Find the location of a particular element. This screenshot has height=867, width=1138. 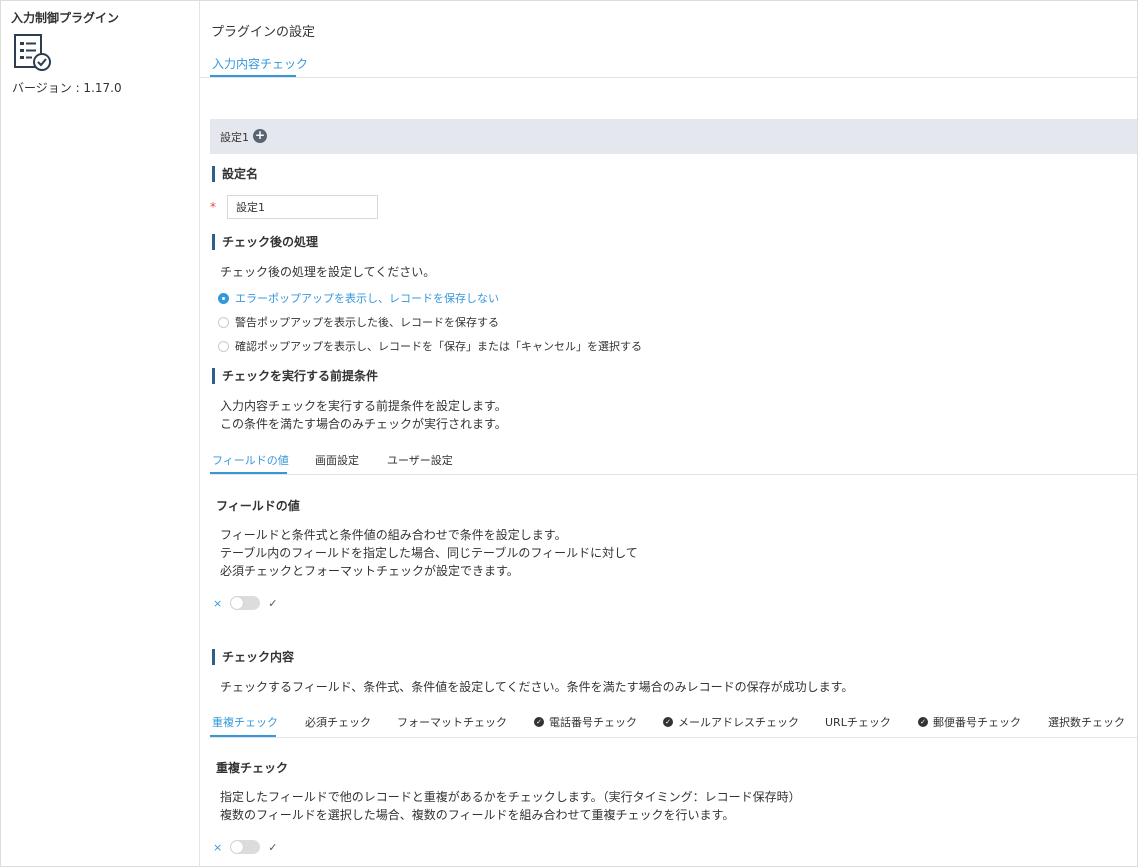

tab-email-check: ✓ メールアドレスチェック is located at coordinates (731, 722).